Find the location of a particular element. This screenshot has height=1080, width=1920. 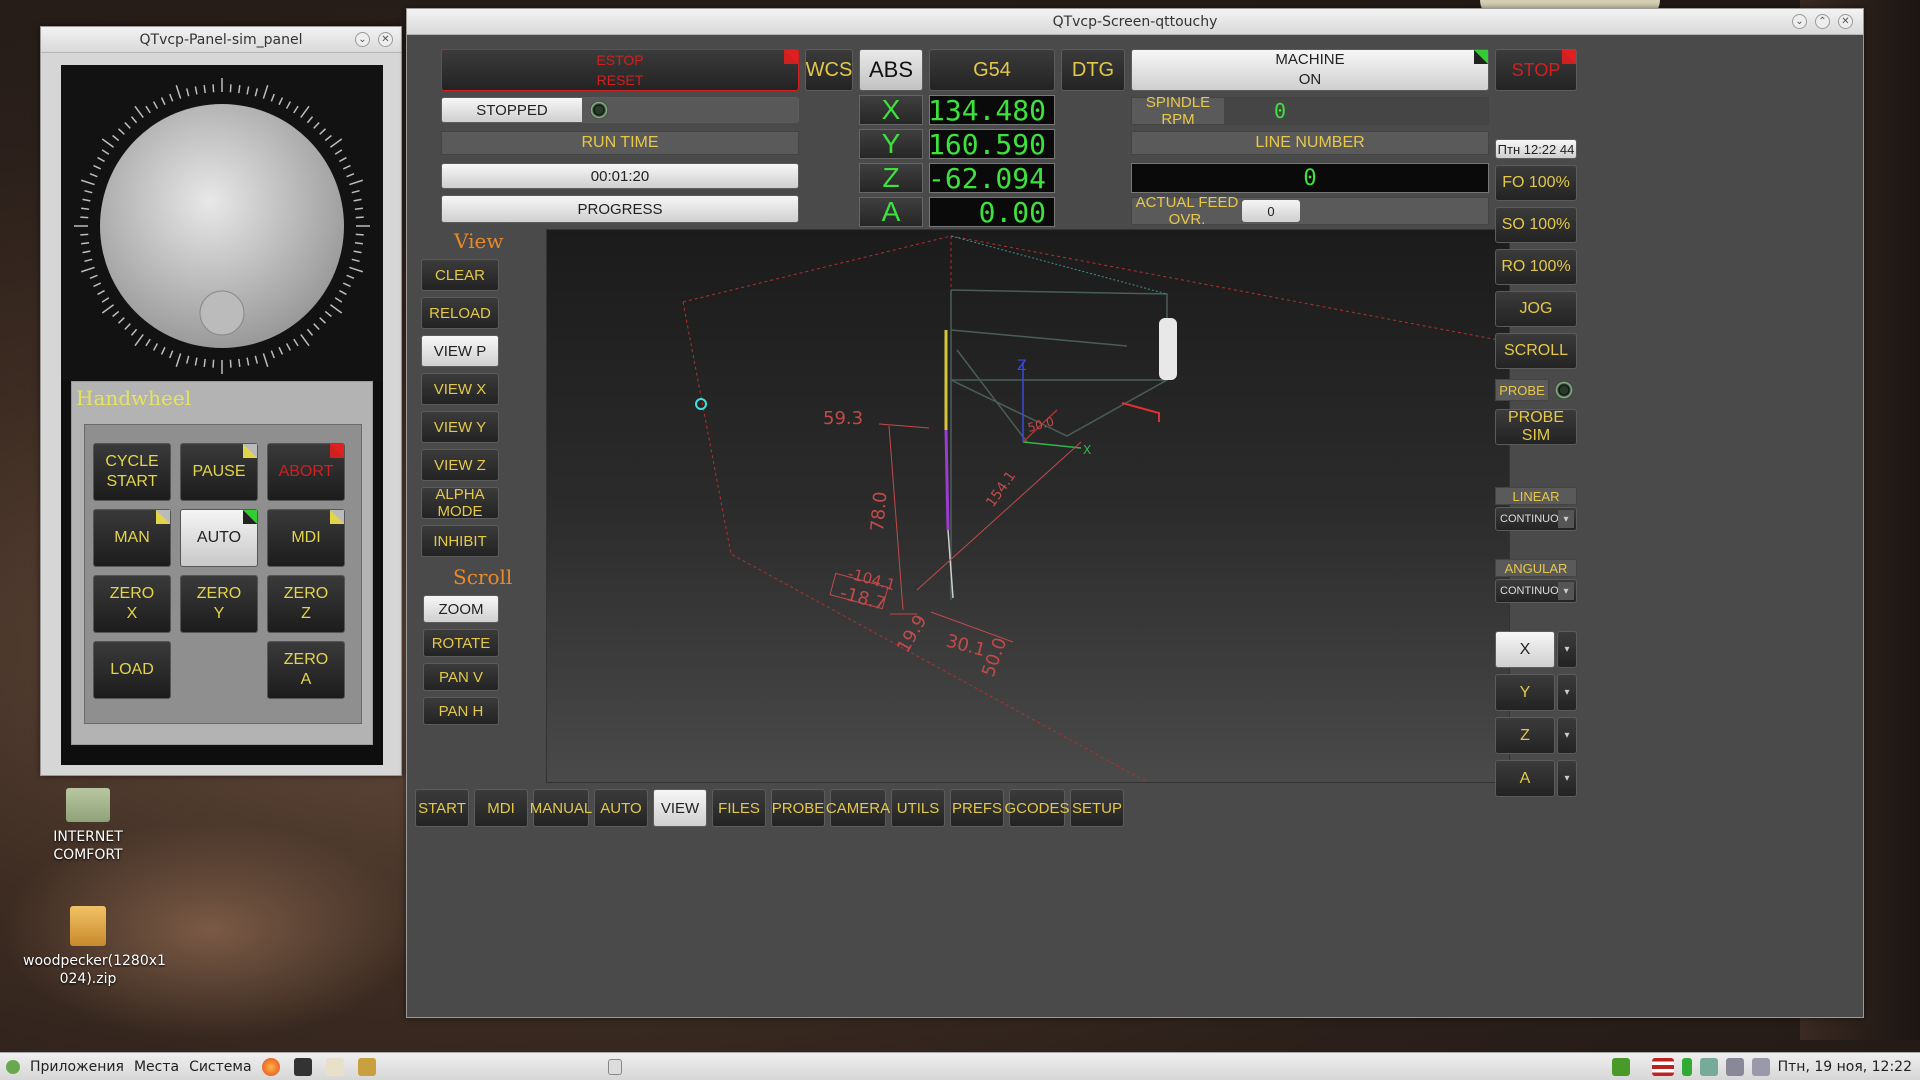

handwheel-dial is located at coordinates (222, 223).